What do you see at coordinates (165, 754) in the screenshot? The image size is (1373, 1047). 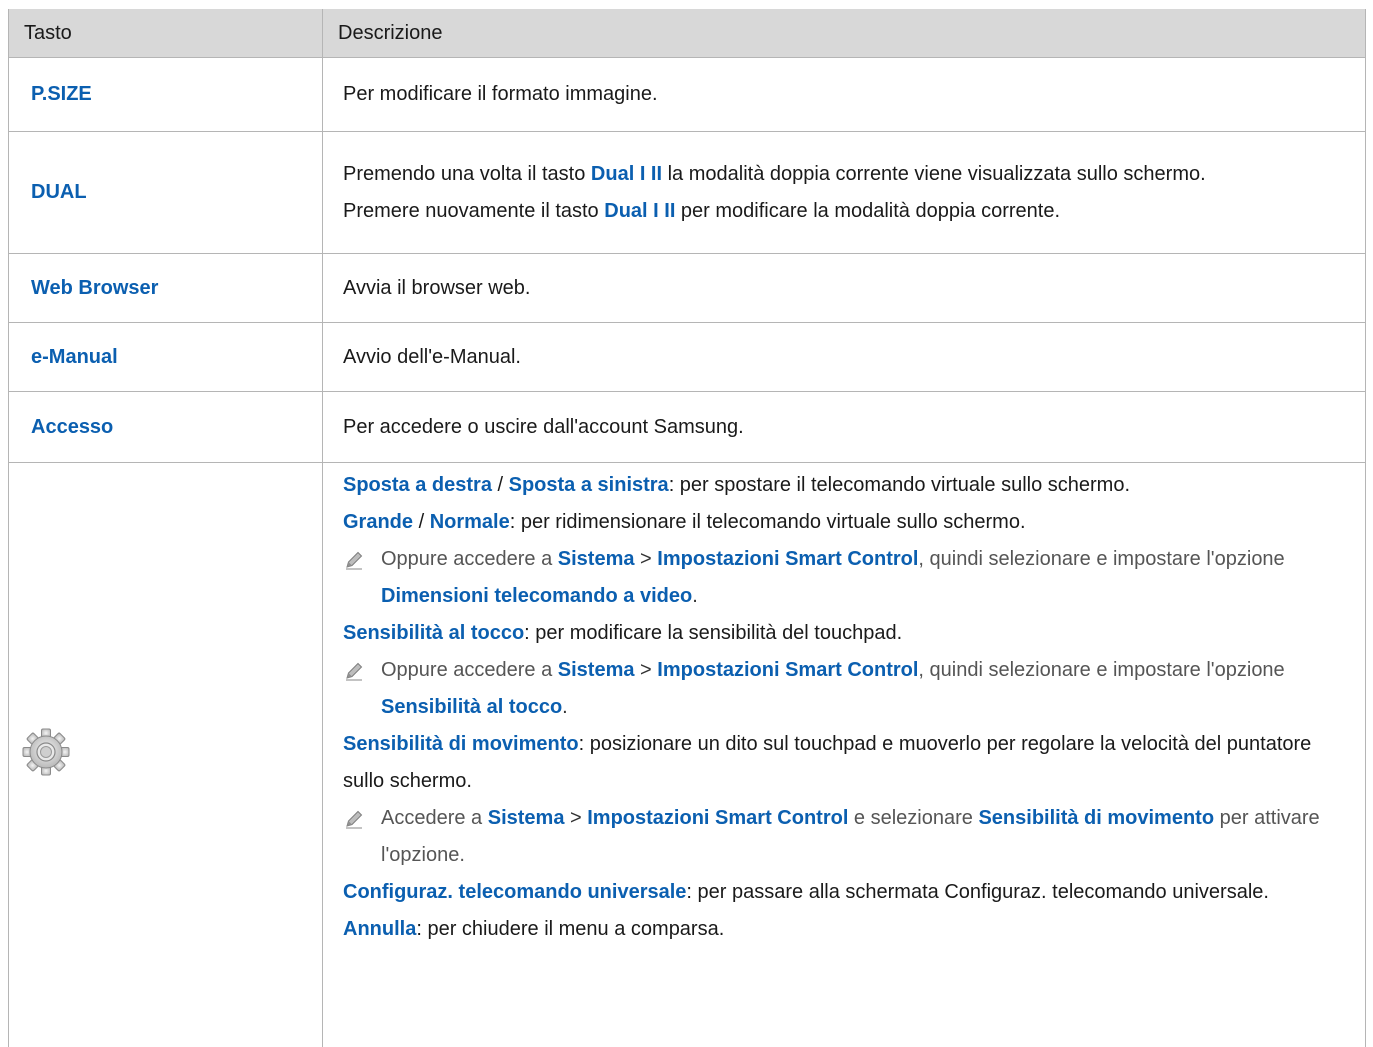 I see `key-cell` at bounding box center [165, 754].